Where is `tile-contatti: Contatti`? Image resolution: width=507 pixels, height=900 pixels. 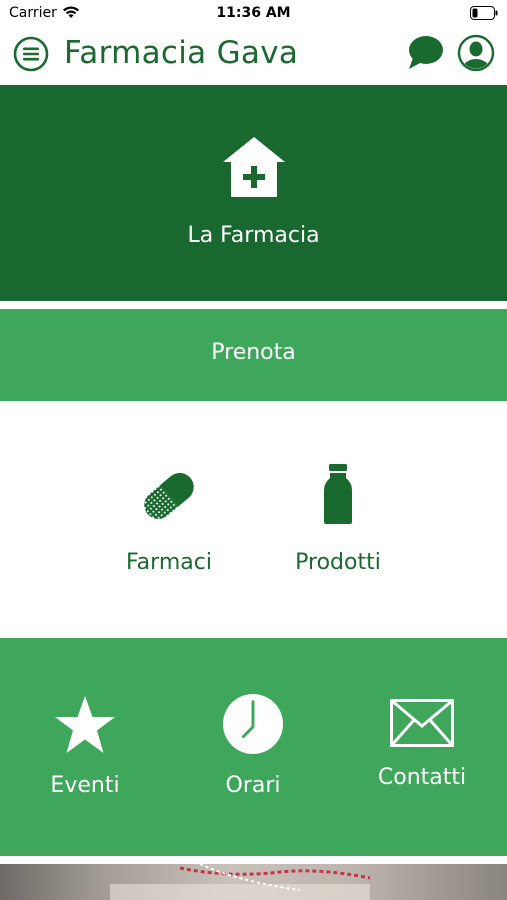 tile-contatti: Contatti is located at coordinates (422, 744).